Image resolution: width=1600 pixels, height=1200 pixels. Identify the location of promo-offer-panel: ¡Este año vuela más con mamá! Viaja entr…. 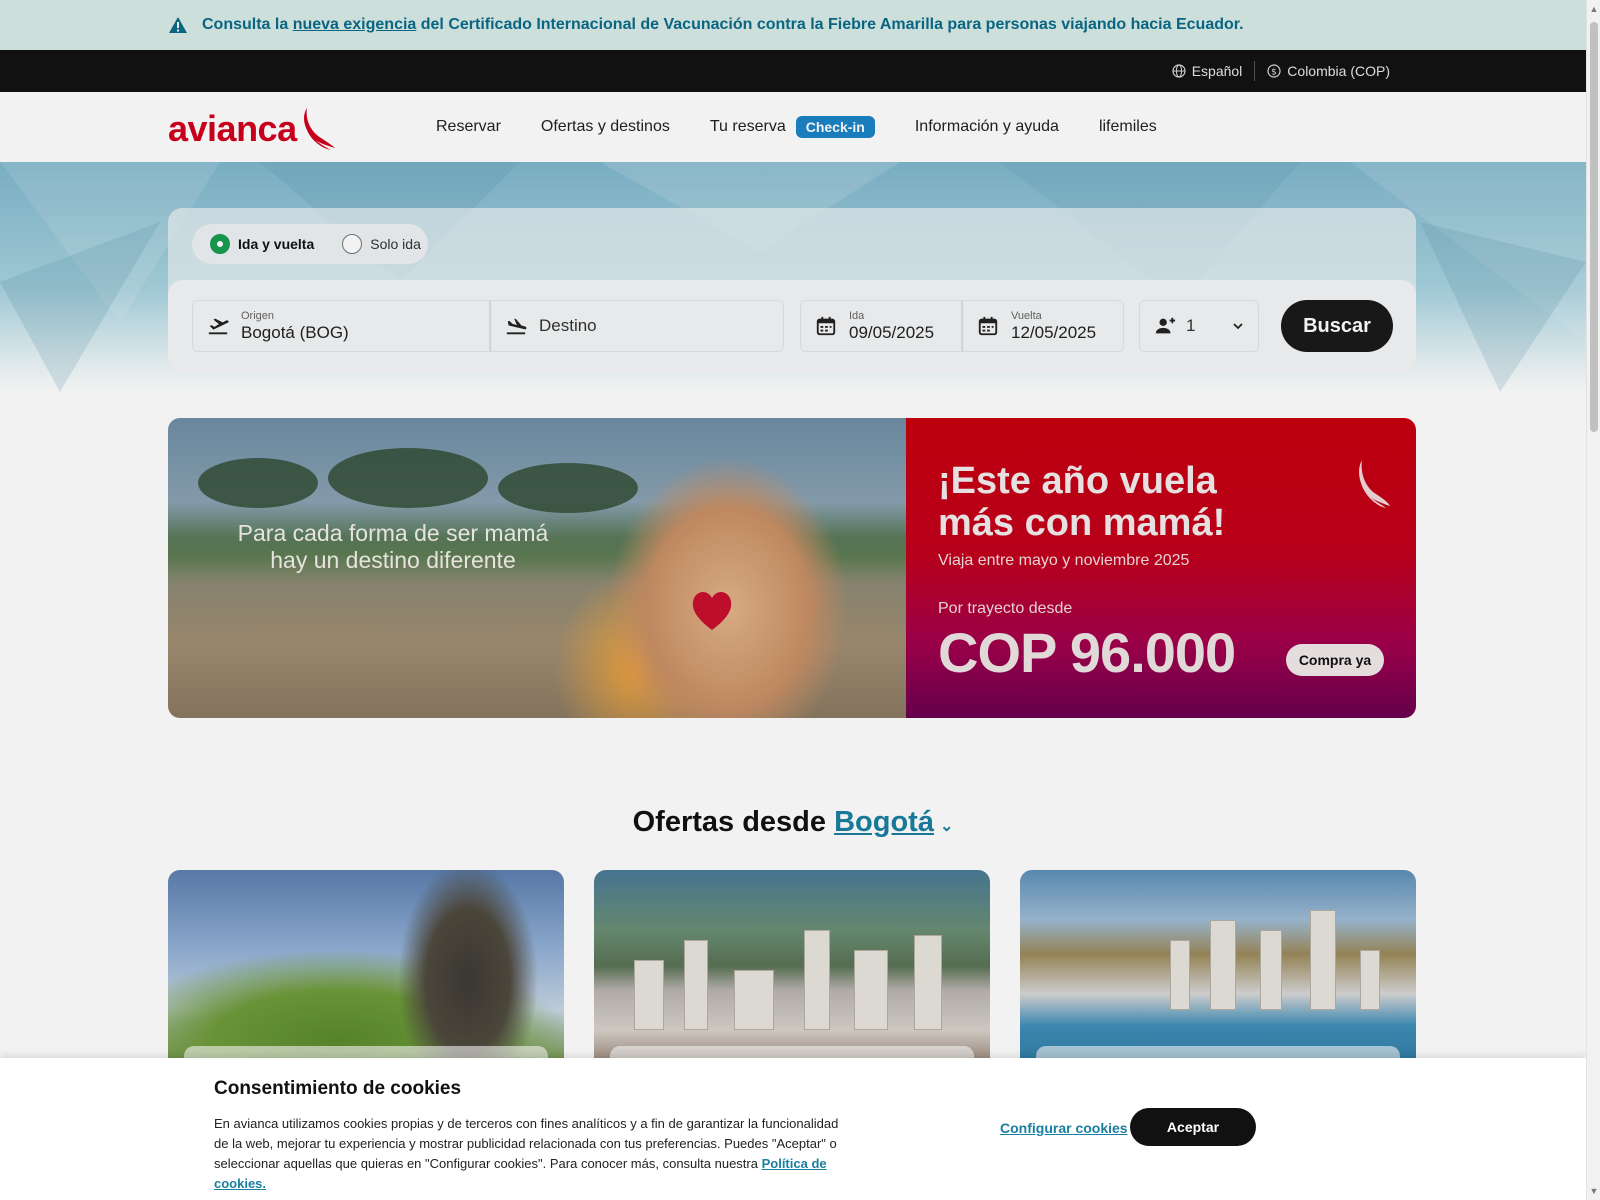
(1161, 568).